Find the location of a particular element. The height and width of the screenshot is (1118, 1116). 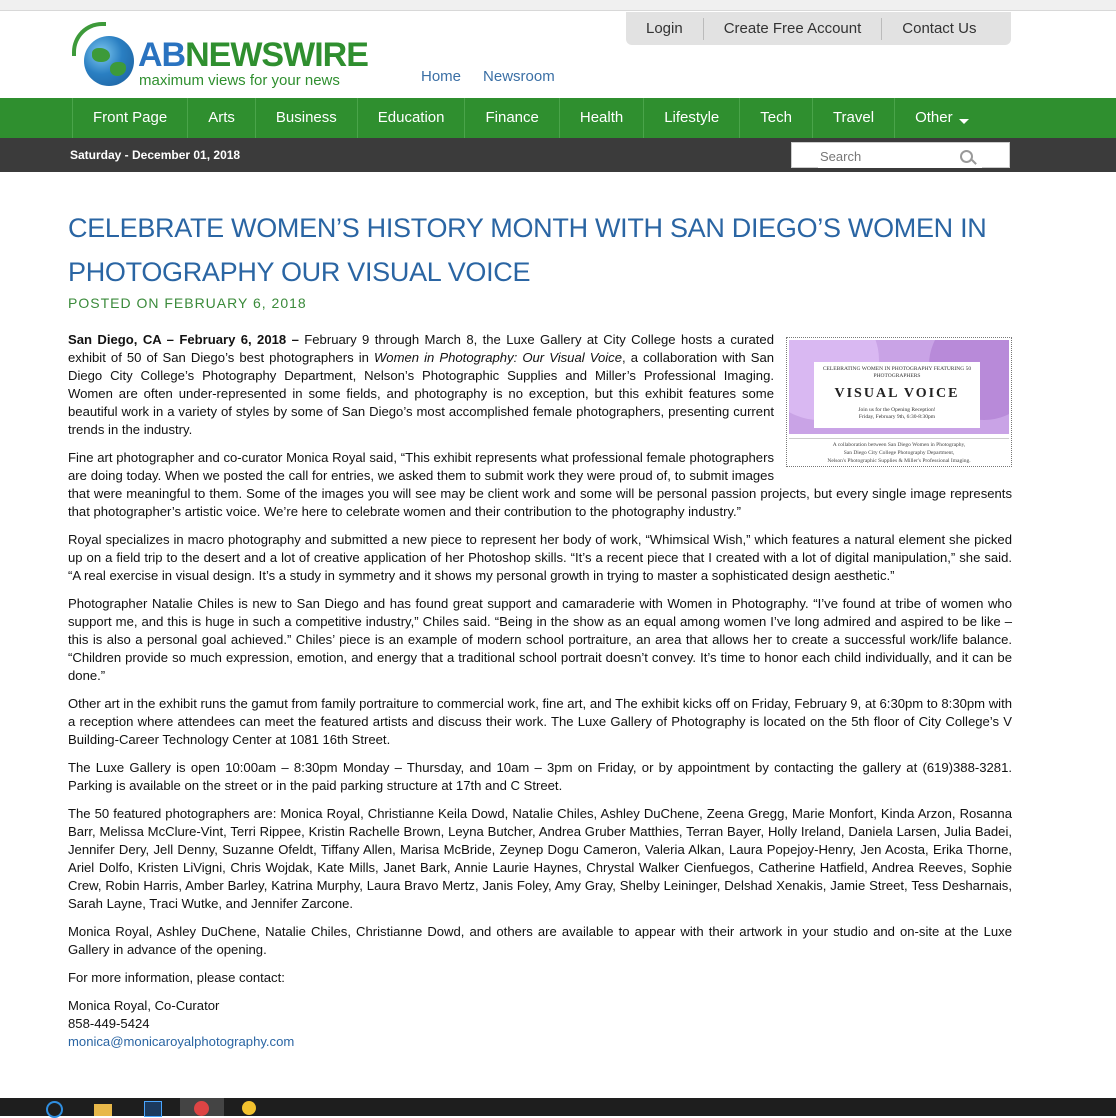

menu-lifestyle: Lifestyle is located at coordinates (691, 118).